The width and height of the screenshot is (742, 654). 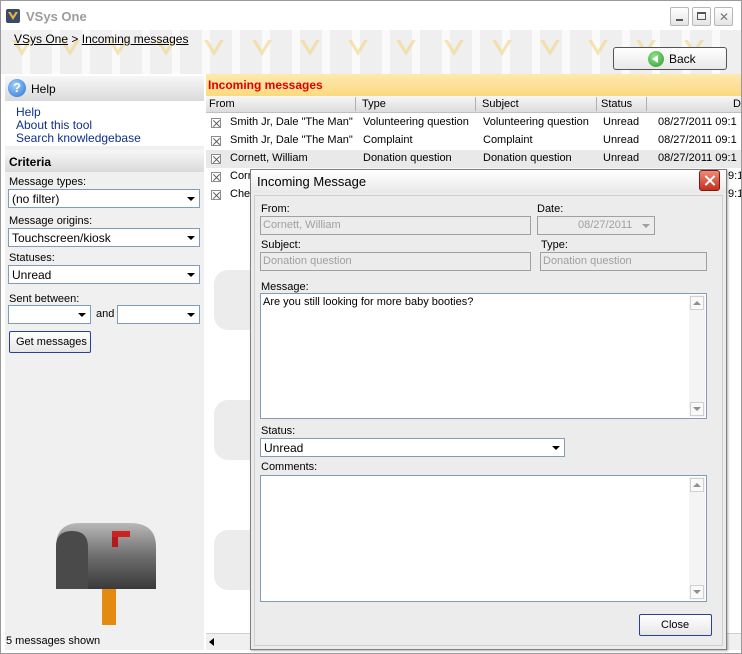 What do you see at coordinates (395, 225) in the screenshot?
I see `from-field: Cornett, William` at bounding box center [395, 225].